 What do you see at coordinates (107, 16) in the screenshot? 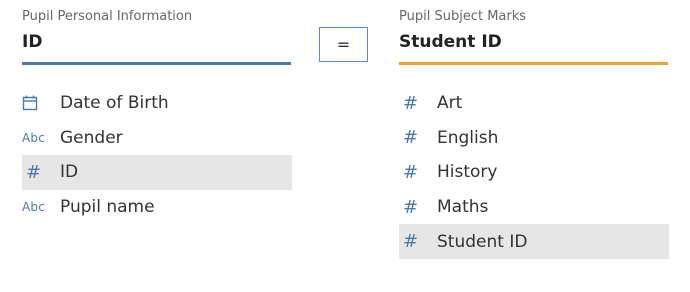
I see `left-source-label: Pupil Personal Information` at bounding box center [107, 16].